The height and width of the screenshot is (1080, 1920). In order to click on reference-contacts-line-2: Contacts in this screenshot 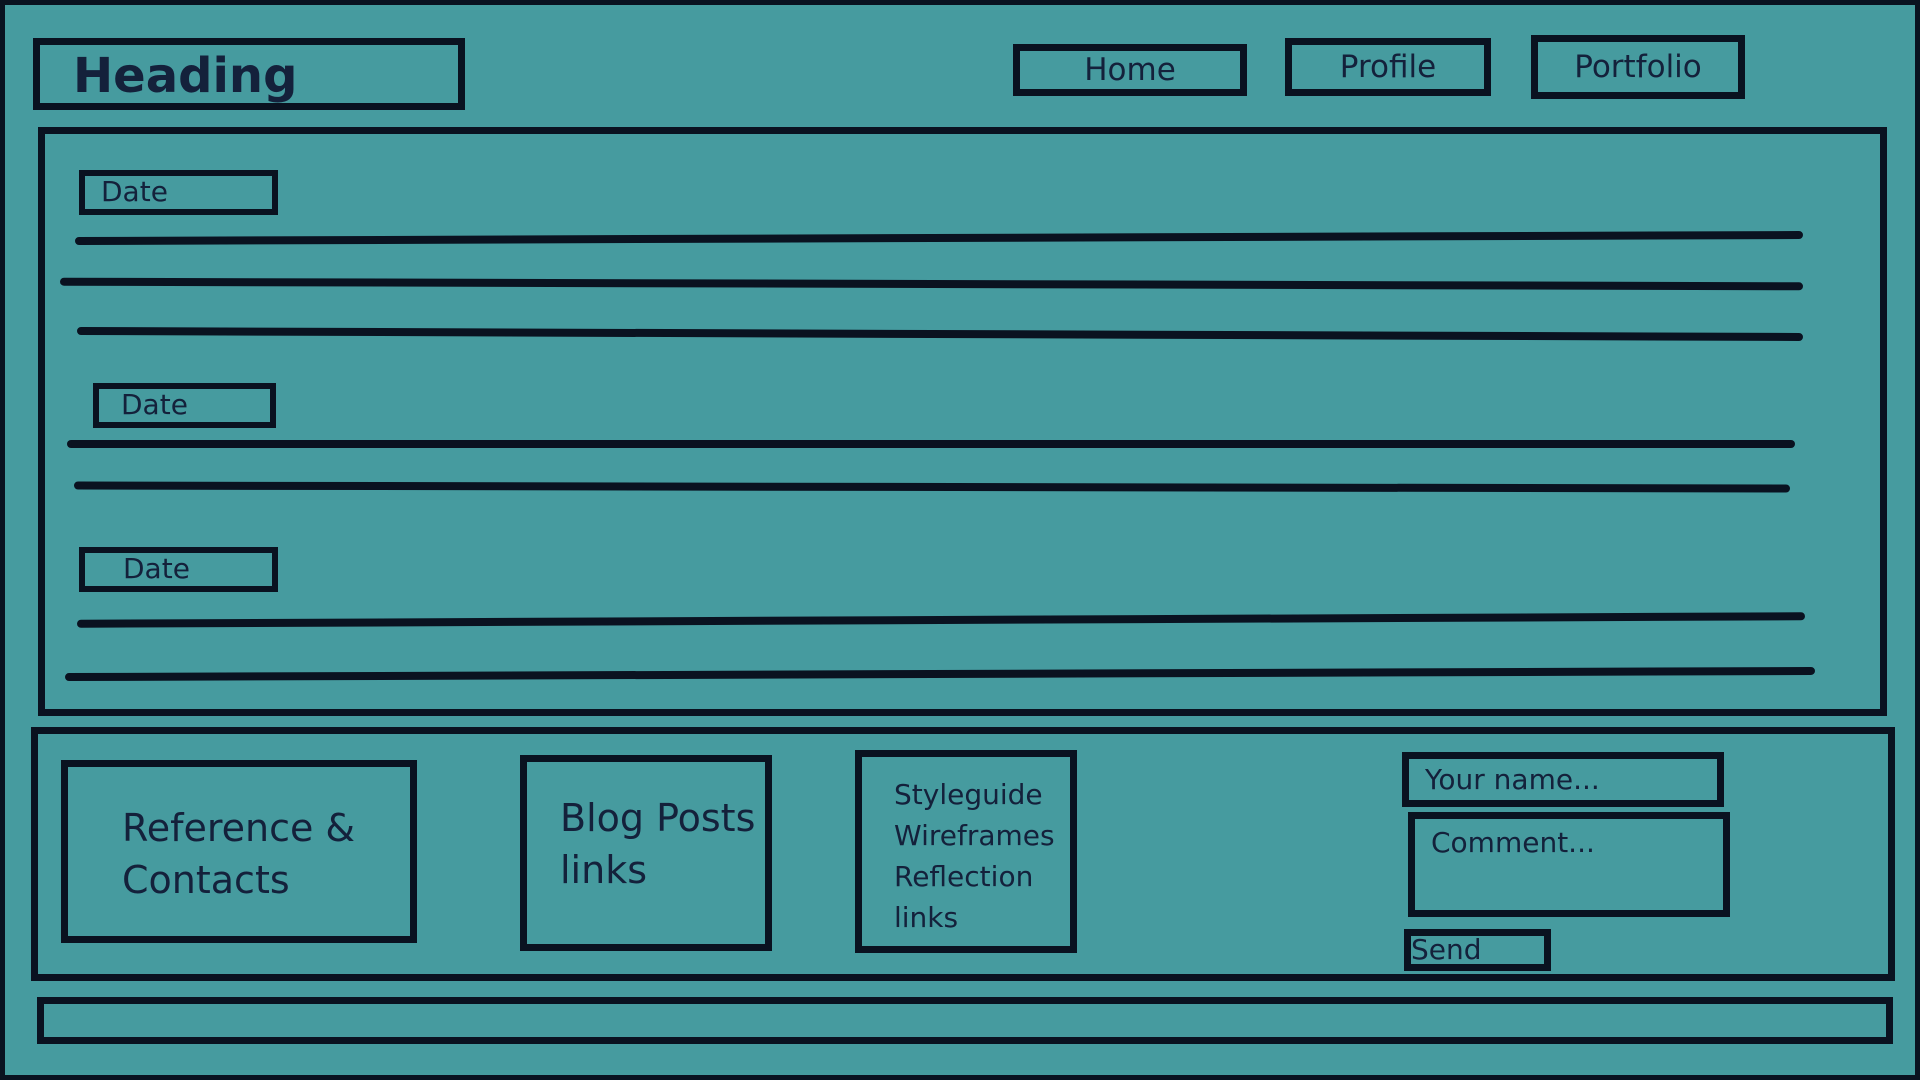, I will do `click(206, 880)`.